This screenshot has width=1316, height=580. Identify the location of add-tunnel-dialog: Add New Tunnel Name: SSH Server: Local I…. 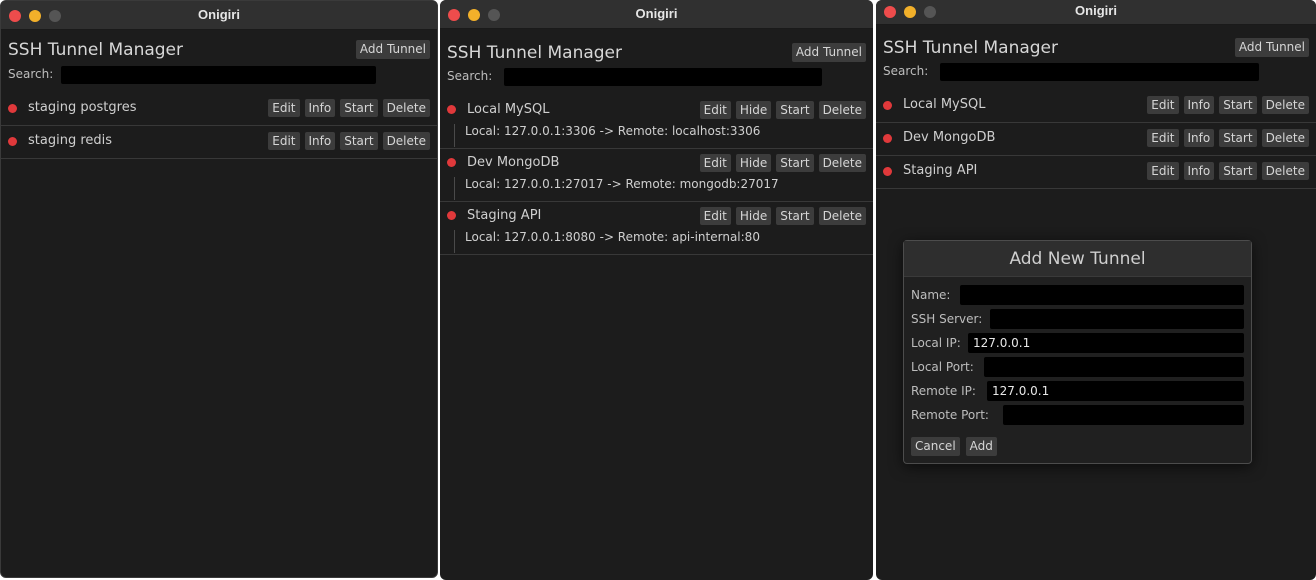
(1077, 352).